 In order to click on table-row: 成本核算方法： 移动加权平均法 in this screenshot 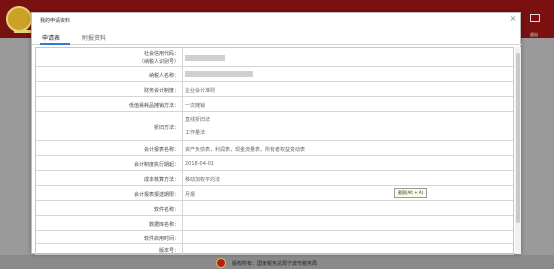, I will do `click(274, 178)`.